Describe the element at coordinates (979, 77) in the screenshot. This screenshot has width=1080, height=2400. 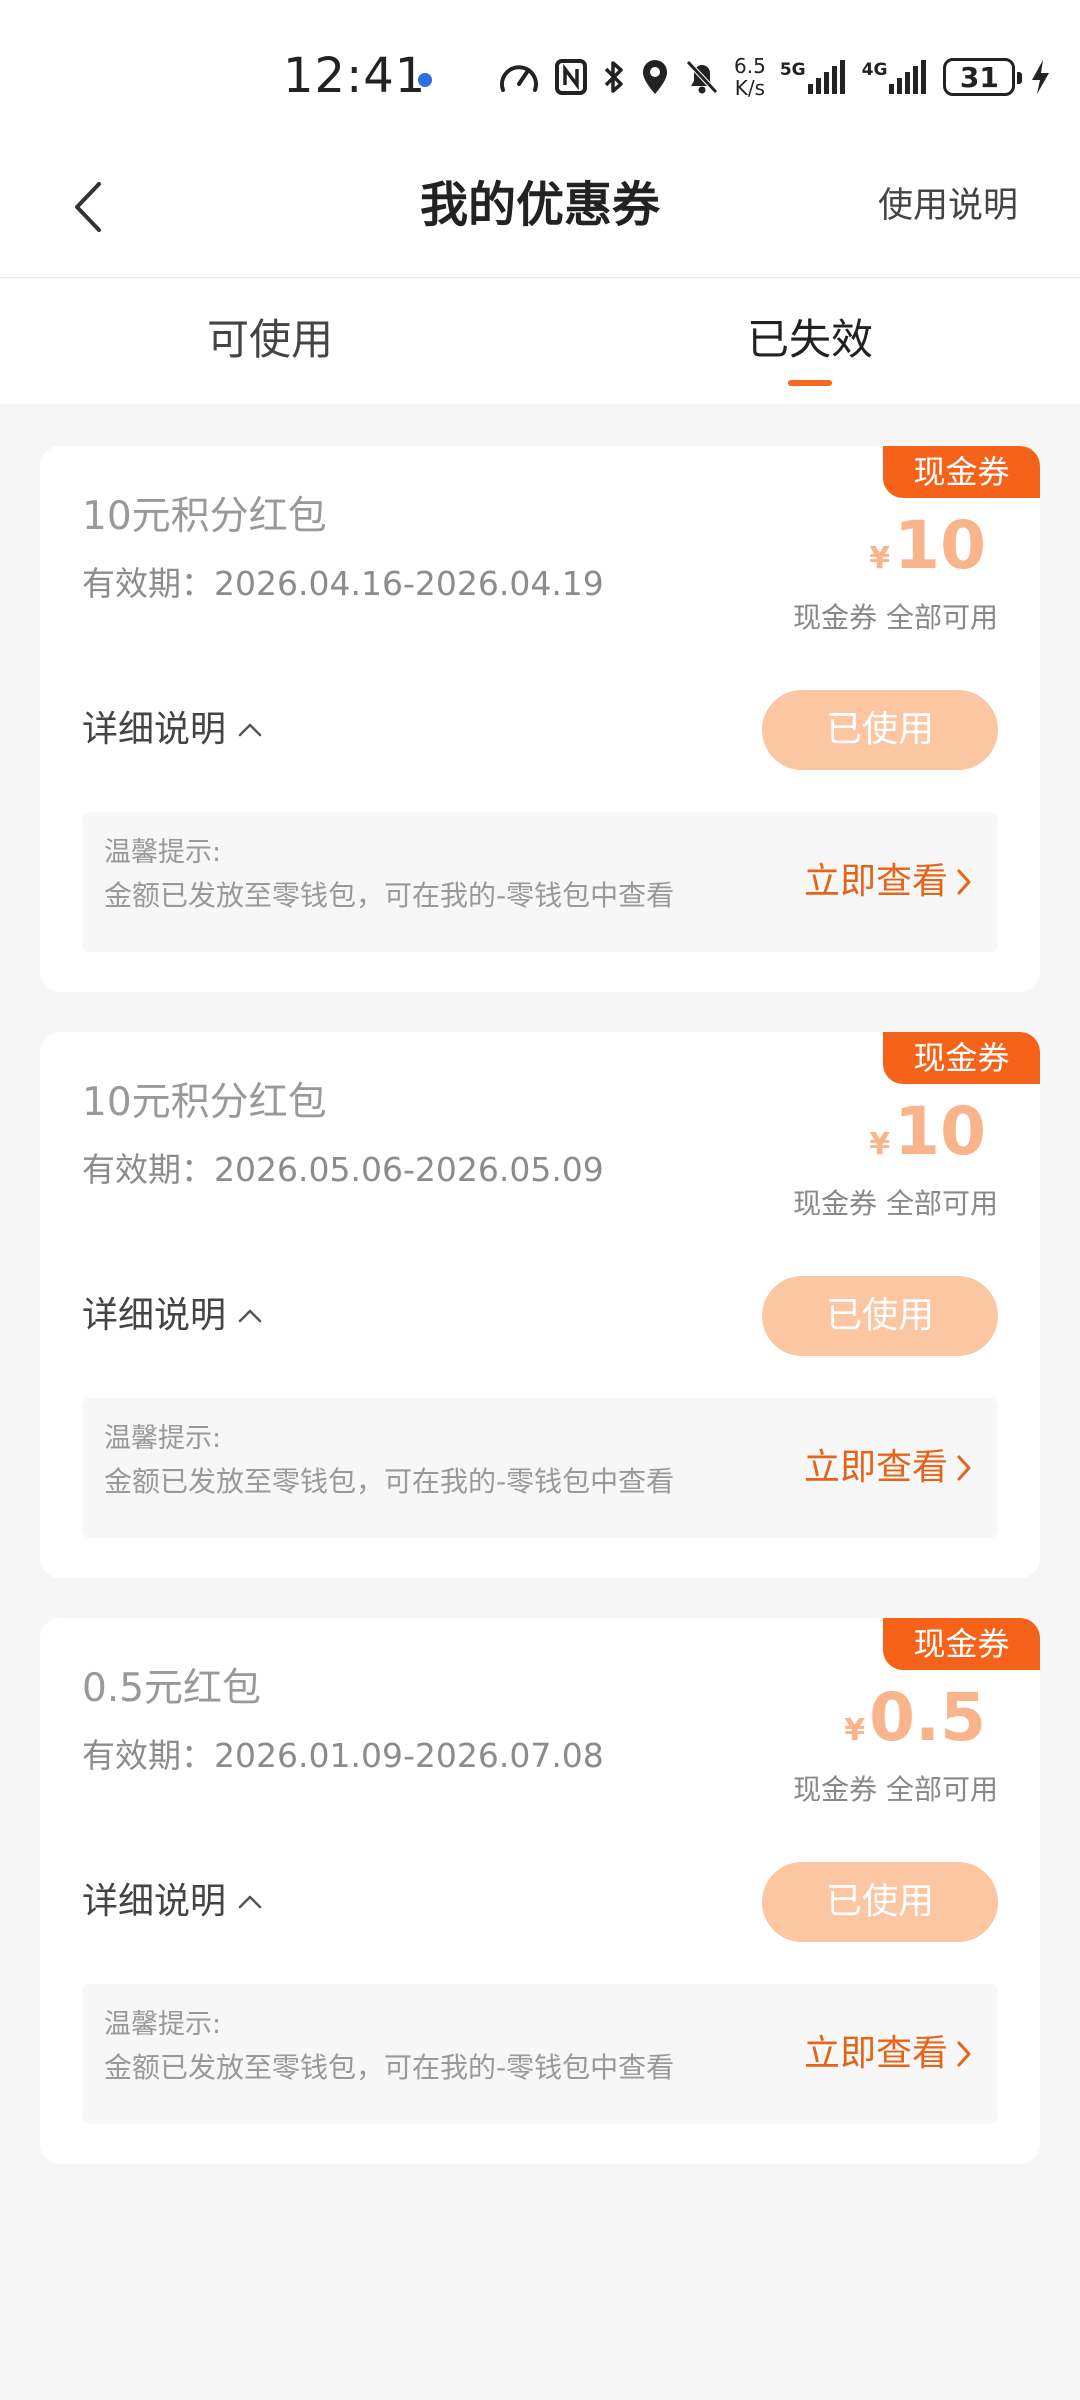
I see `battery-level: 31` at that location.